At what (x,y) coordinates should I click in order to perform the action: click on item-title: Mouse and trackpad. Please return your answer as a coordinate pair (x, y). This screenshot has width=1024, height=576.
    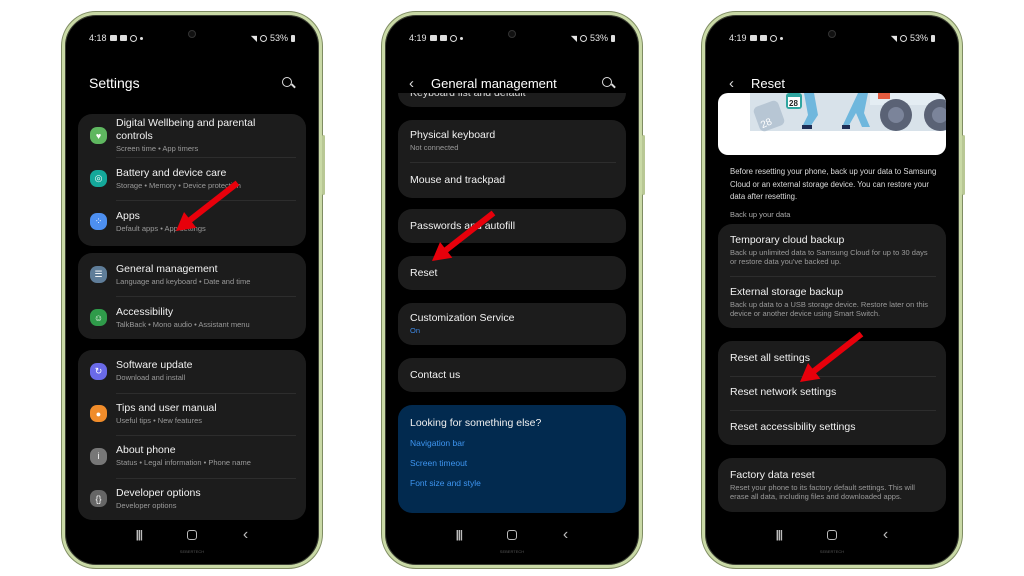
    Looking at the image, I should click on (458, 179).